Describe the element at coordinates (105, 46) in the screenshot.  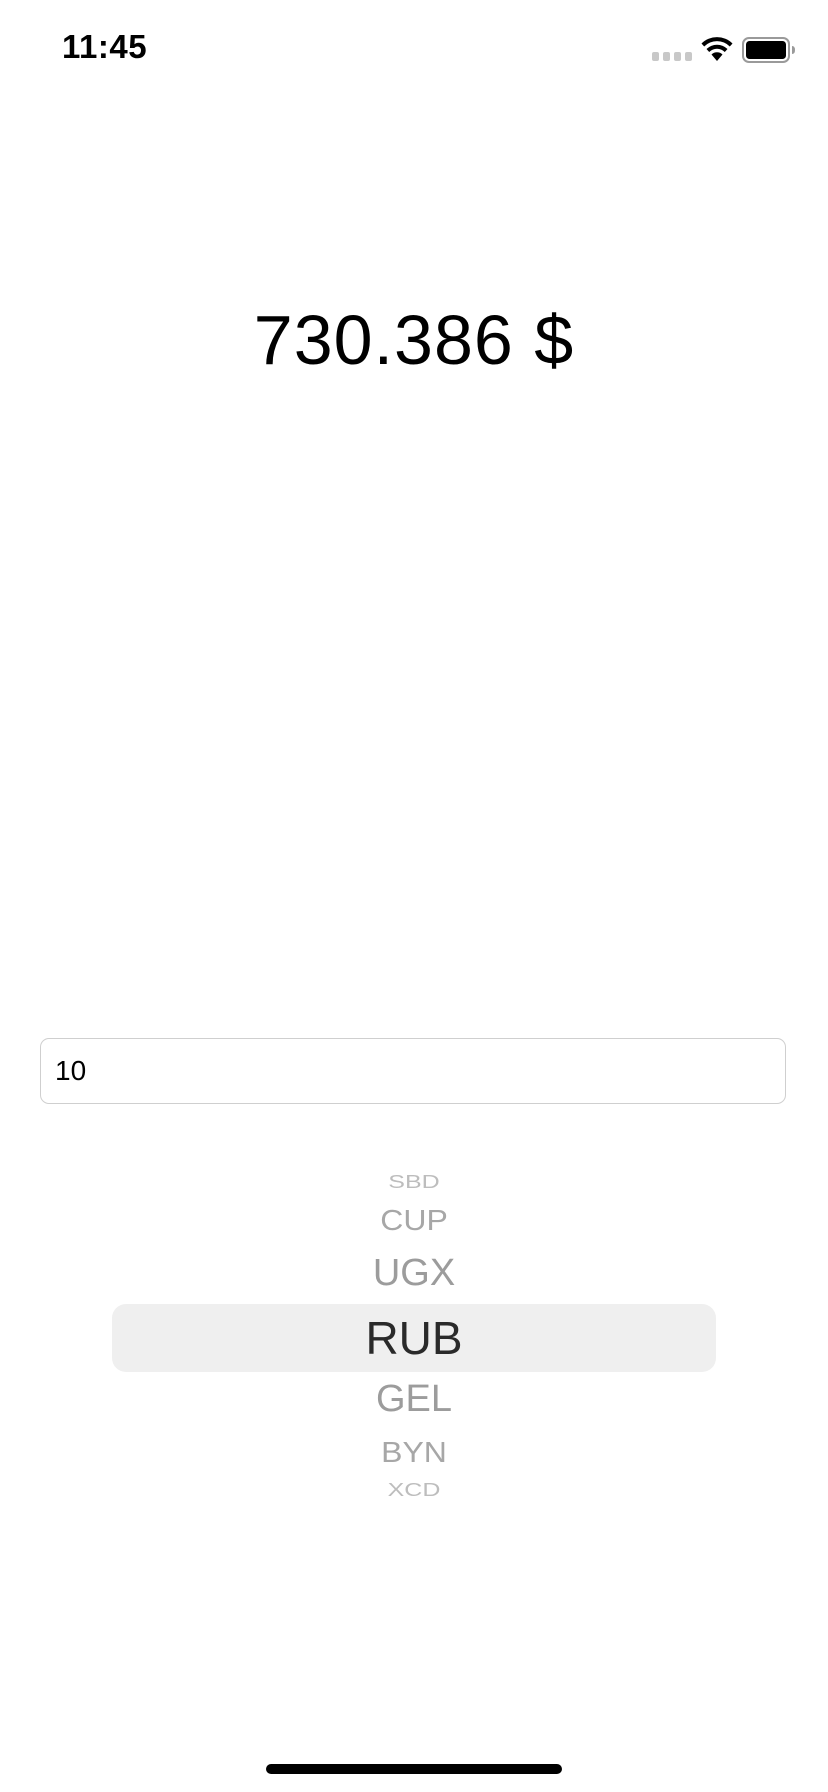
I see `status-time: 11:45` at that location.